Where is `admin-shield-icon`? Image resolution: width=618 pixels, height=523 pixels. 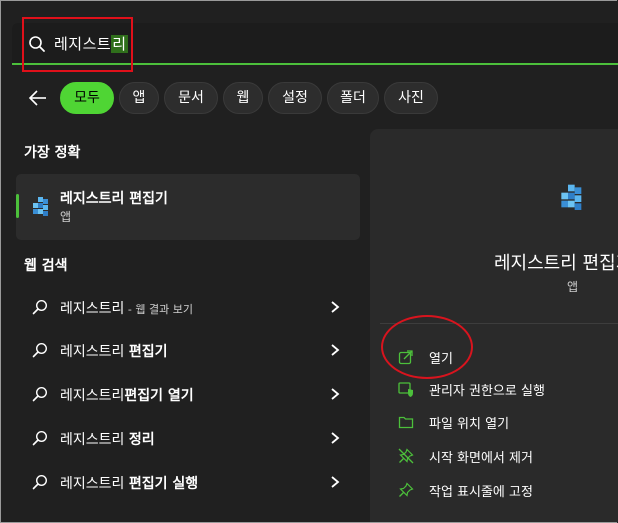
admin-shield-icon is located at coordinates (405, 389).